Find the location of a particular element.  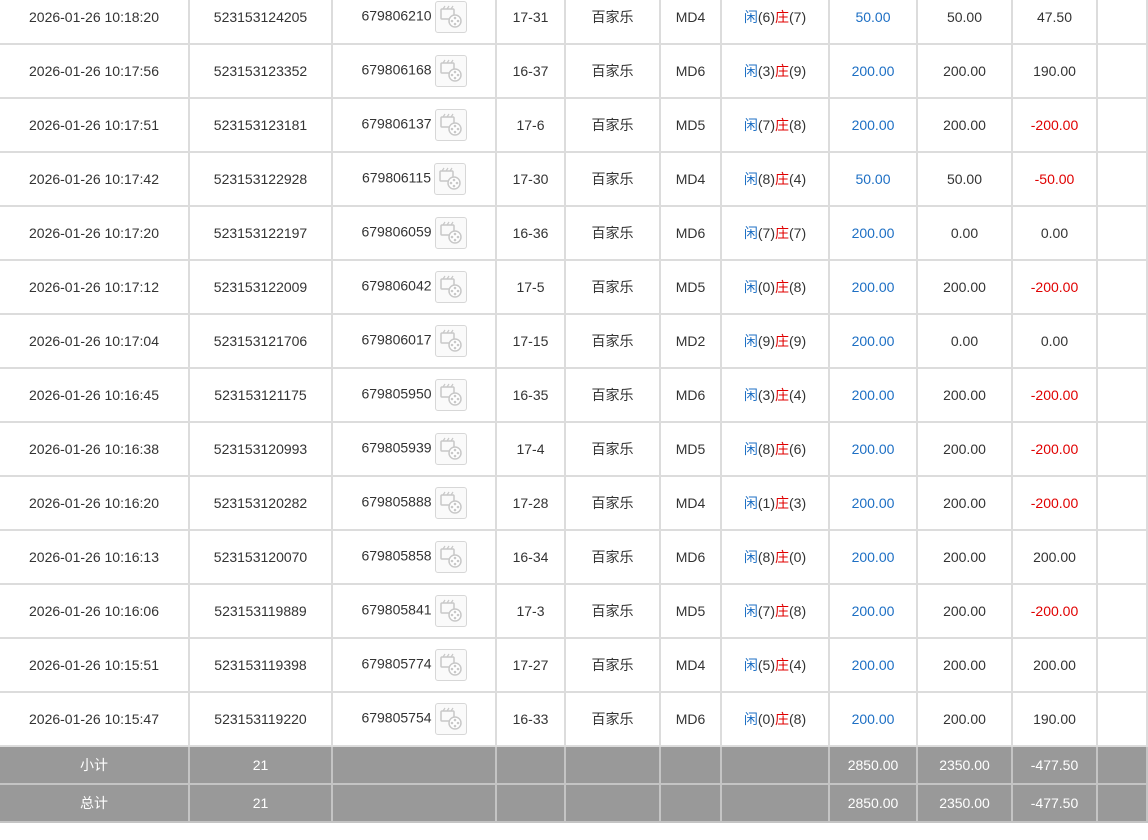

table-number: 17-6 is located at coordinates (531, 125).